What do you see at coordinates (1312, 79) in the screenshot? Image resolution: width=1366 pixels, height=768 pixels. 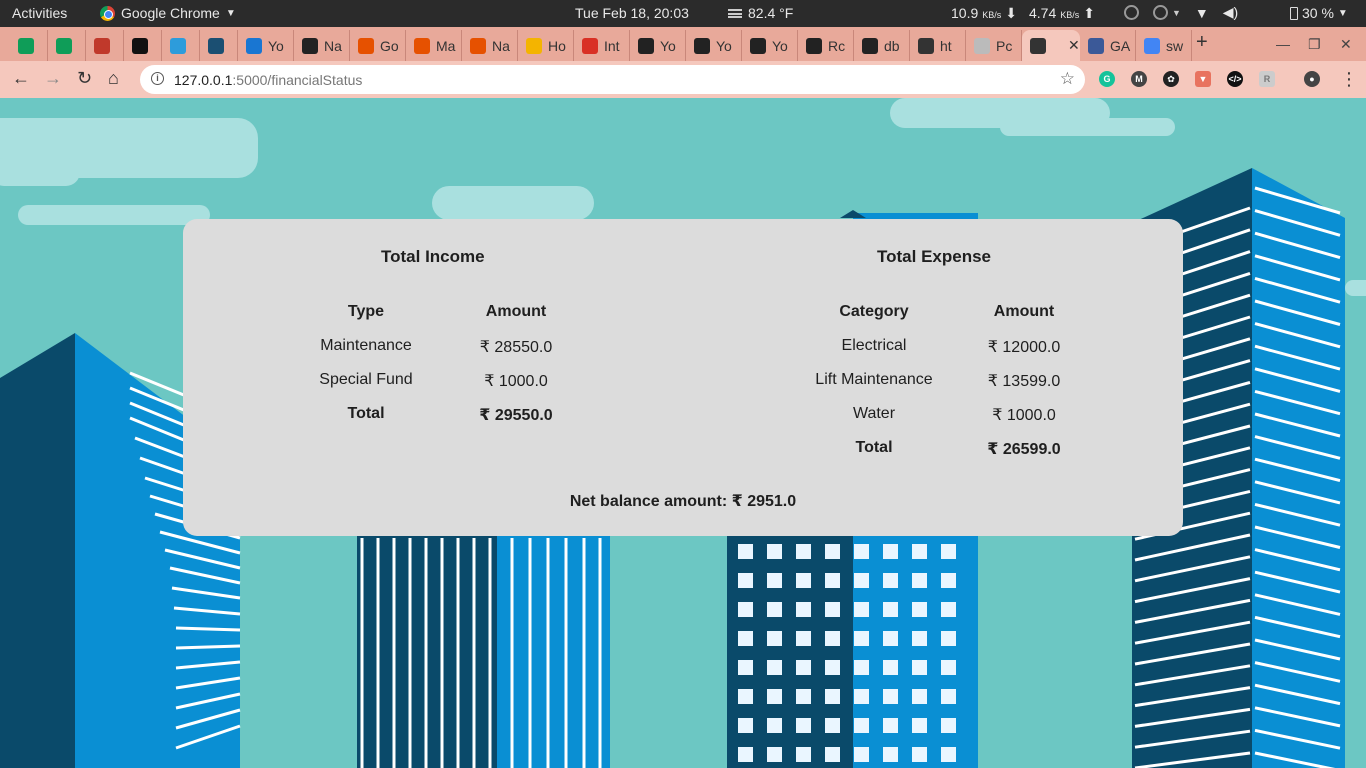 I see `avatar: ●` at bounding box center [1312, 79].